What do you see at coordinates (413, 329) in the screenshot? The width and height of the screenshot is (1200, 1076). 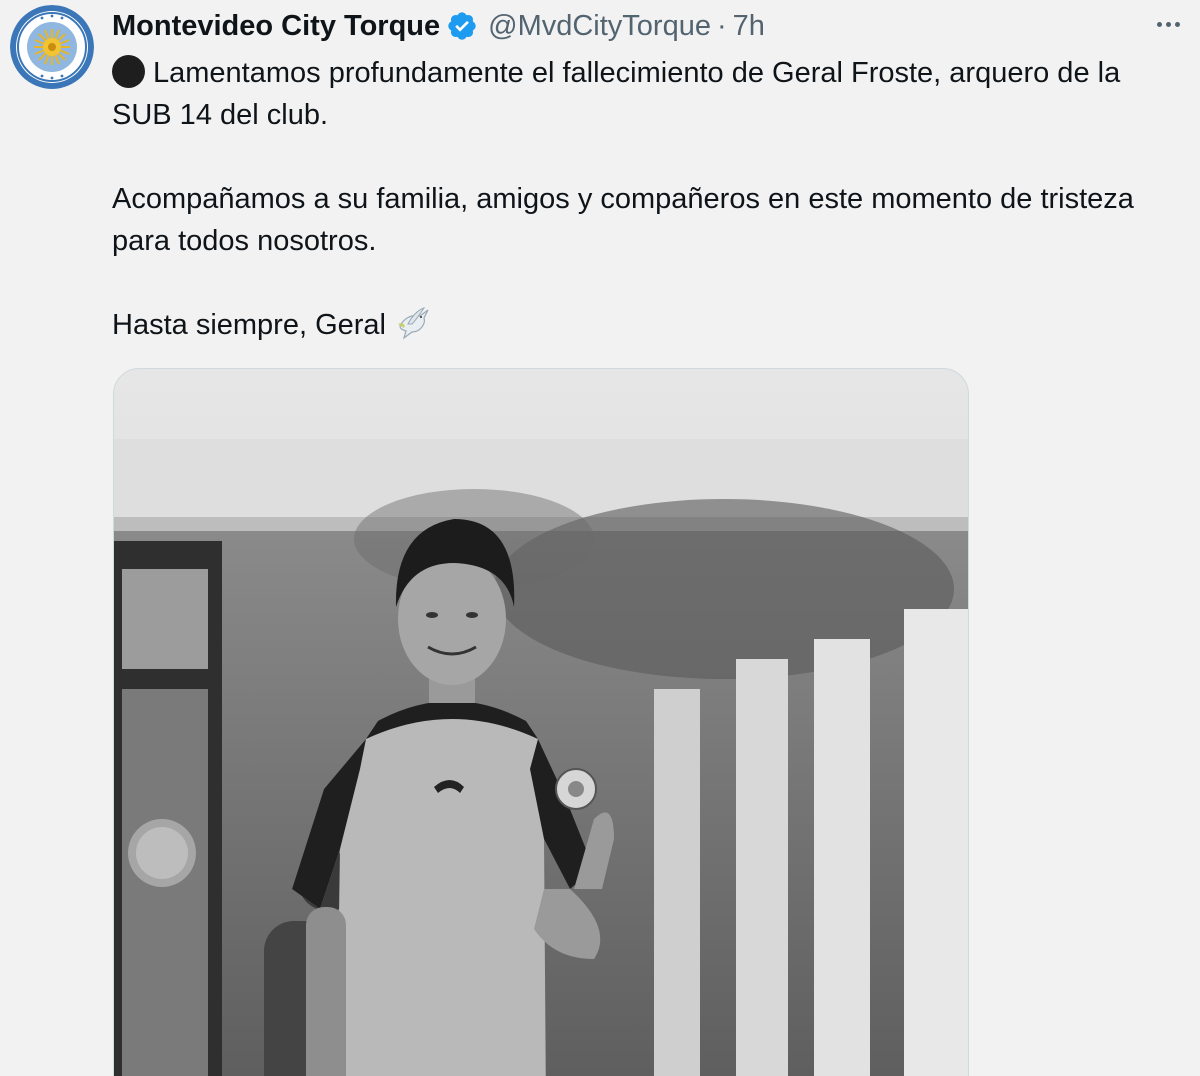 I see `dove-icon` at bounding box center [413, 329].